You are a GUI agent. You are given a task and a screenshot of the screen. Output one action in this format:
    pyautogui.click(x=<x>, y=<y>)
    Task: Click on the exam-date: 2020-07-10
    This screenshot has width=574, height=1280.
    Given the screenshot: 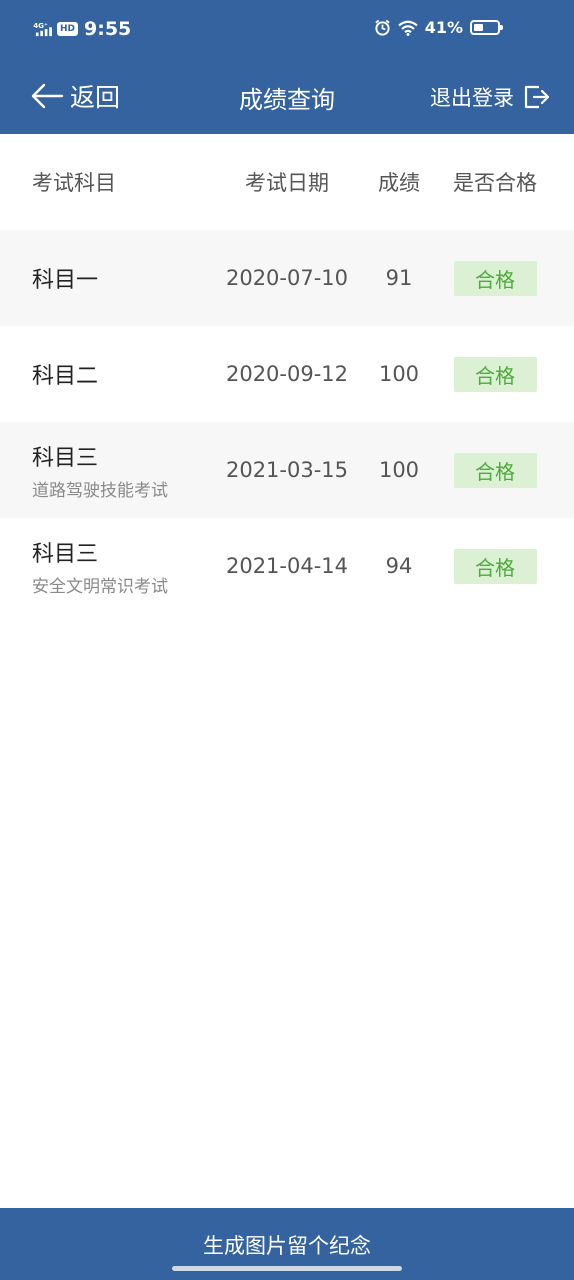 What is the action you would take?
    pyautogui.click(x=287, y=278)
    